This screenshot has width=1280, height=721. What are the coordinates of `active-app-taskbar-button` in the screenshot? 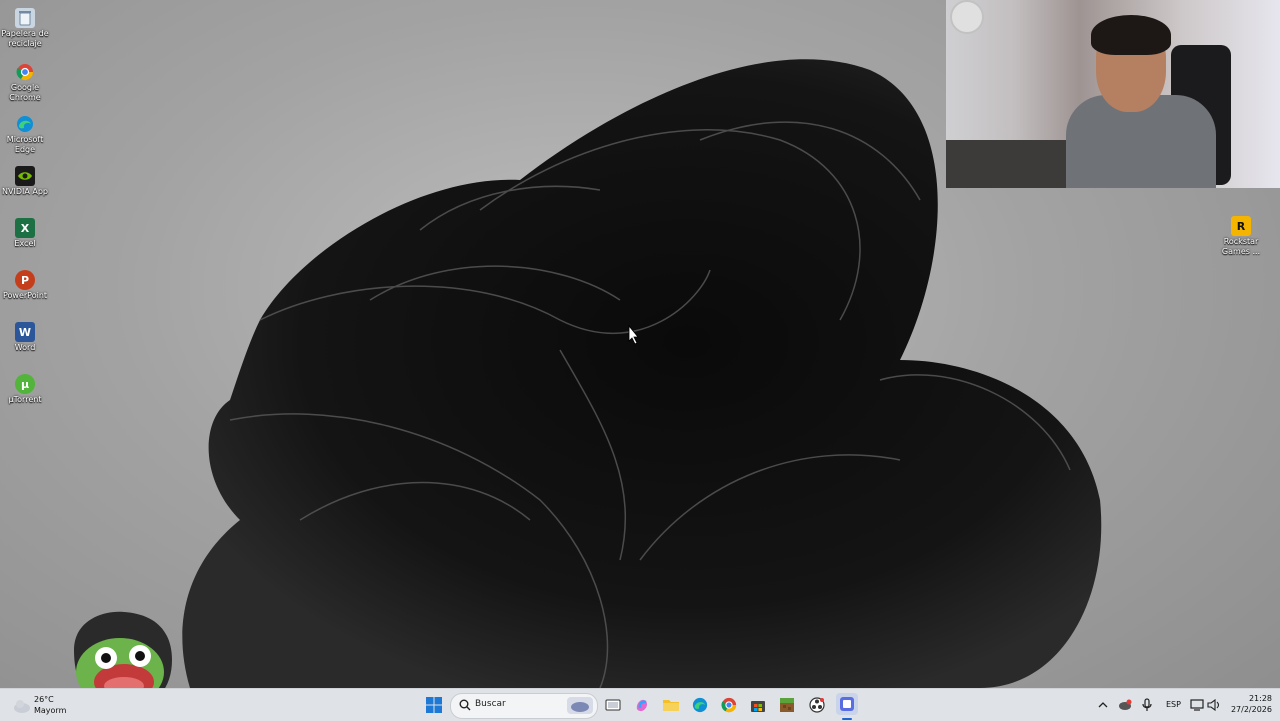 It's located at (847, 704).